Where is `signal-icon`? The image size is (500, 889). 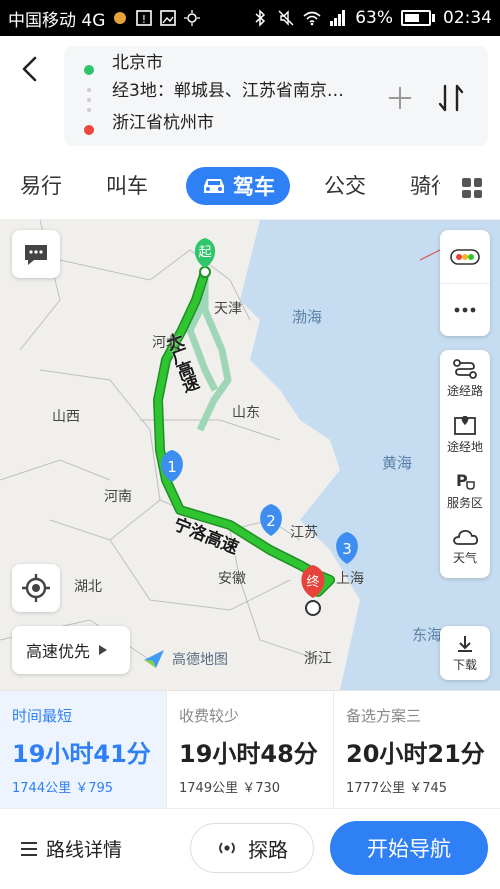
signal-icon is located at coordinates (338, 18).